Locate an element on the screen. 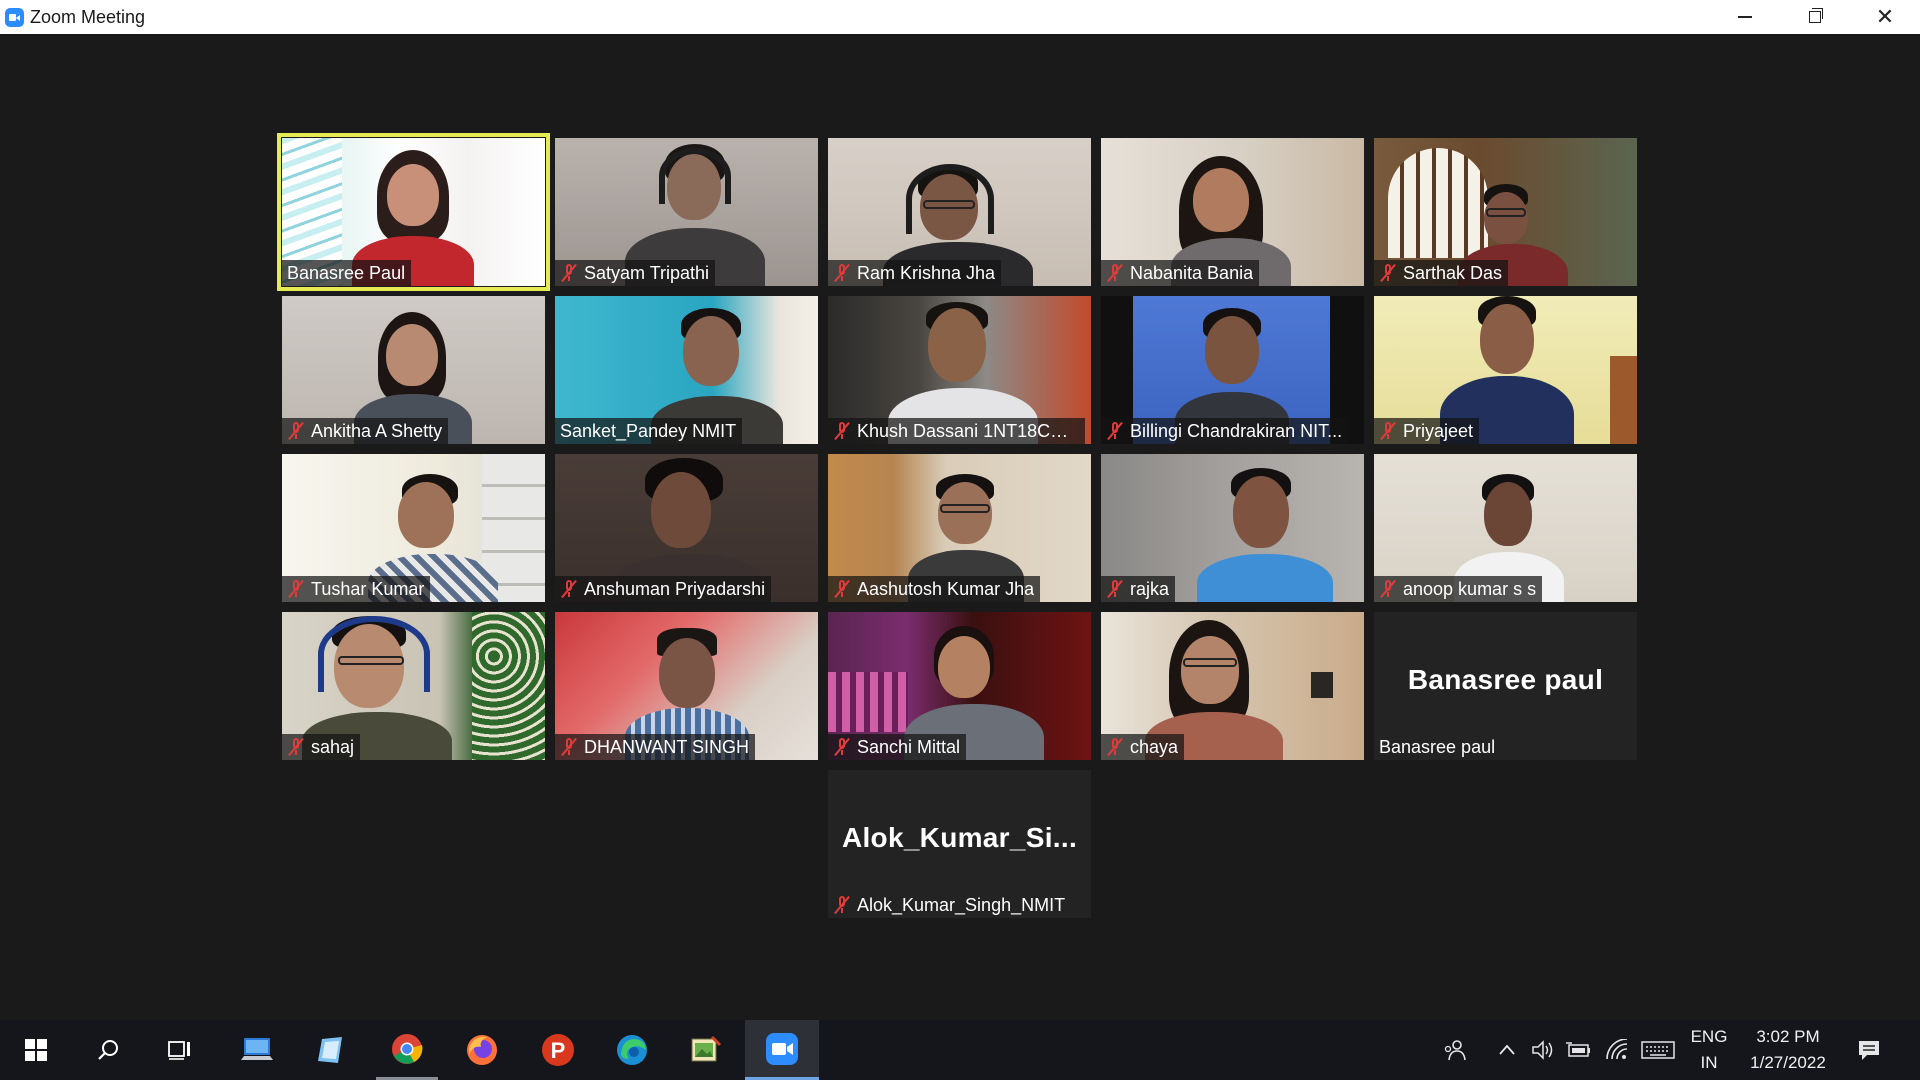 This screenshot has height=1080, width=1920. network-button is located at coordinates (1617, 1050).